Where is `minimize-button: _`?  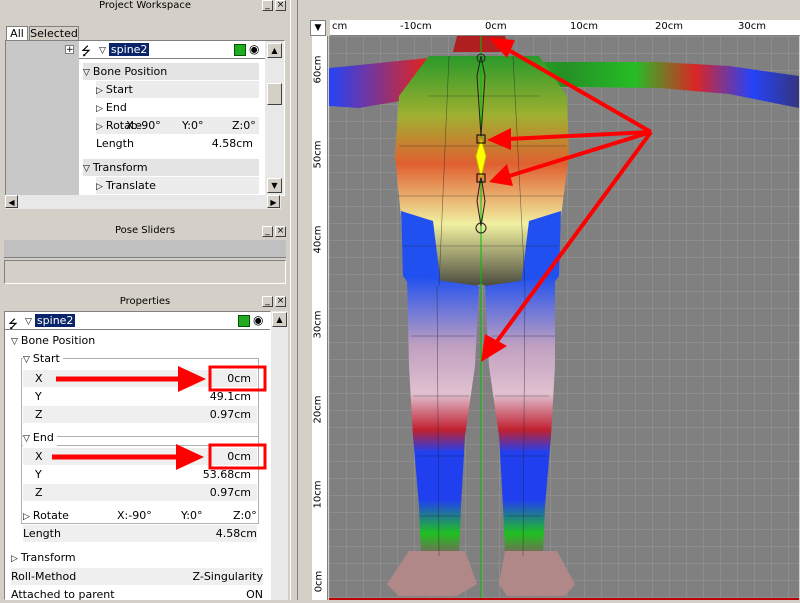 minimize-button: _ is located at coordinates (267, 5).